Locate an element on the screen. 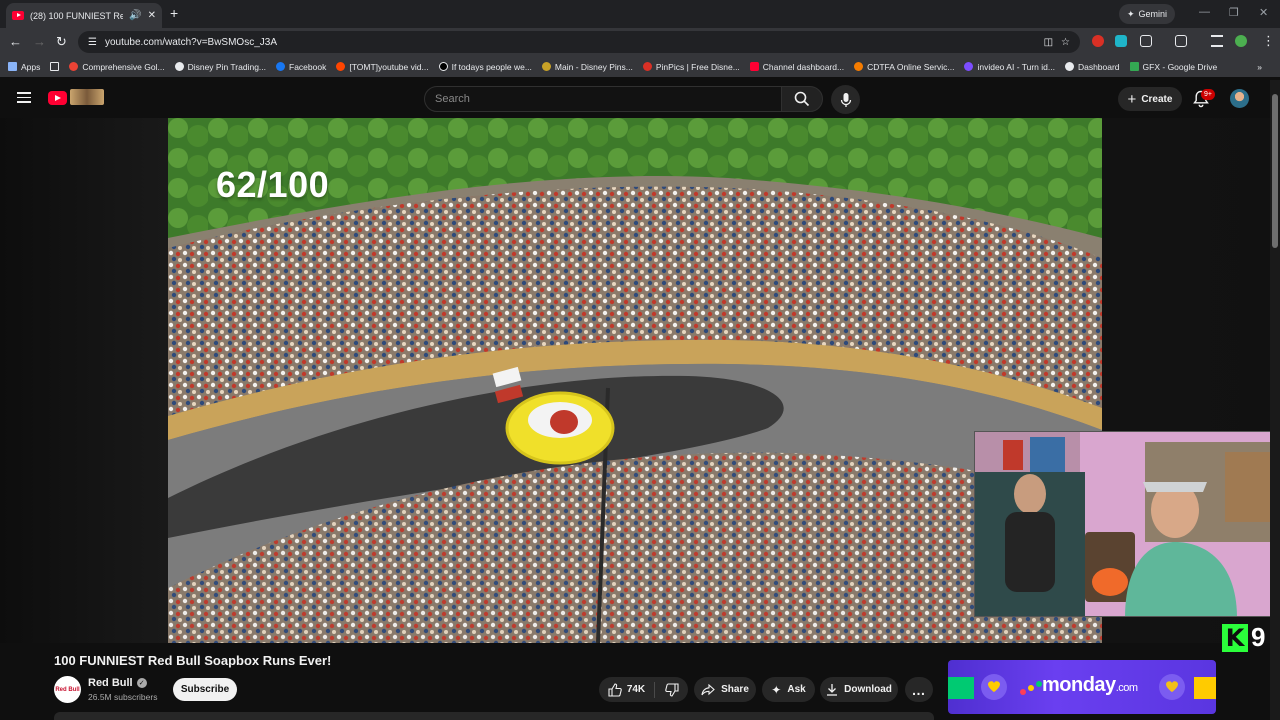 Image resolution: width=1280 pixels, height=720 pixels. install-app-icon: ◫ is located at coordinates (1048, 42).